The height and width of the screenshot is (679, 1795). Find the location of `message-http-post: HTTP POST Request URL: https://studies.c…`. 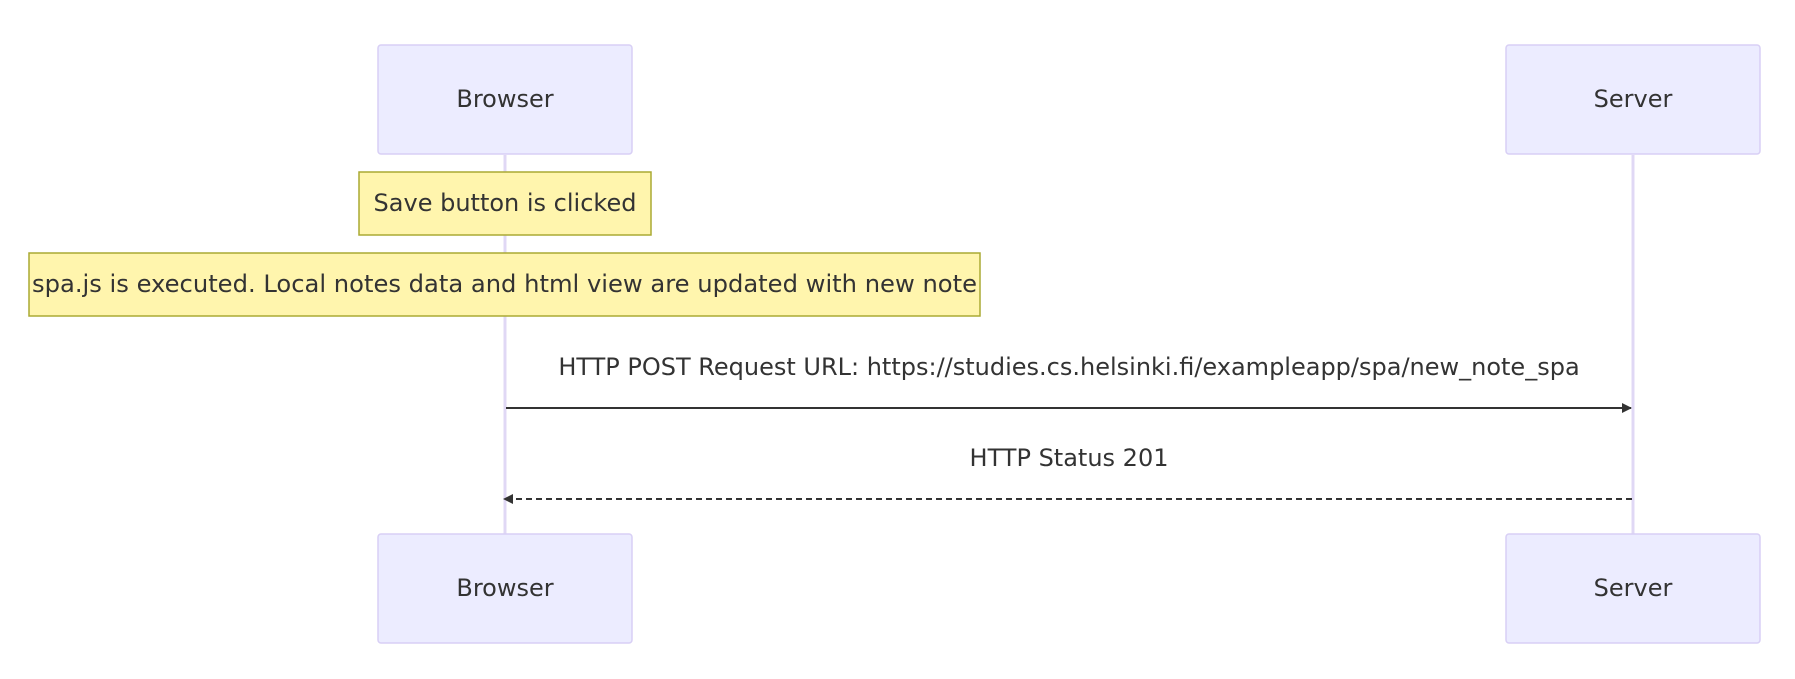

message-http-post: HTTP POST Request URL: https://studies.c… is located at coordinates (1069, 383).